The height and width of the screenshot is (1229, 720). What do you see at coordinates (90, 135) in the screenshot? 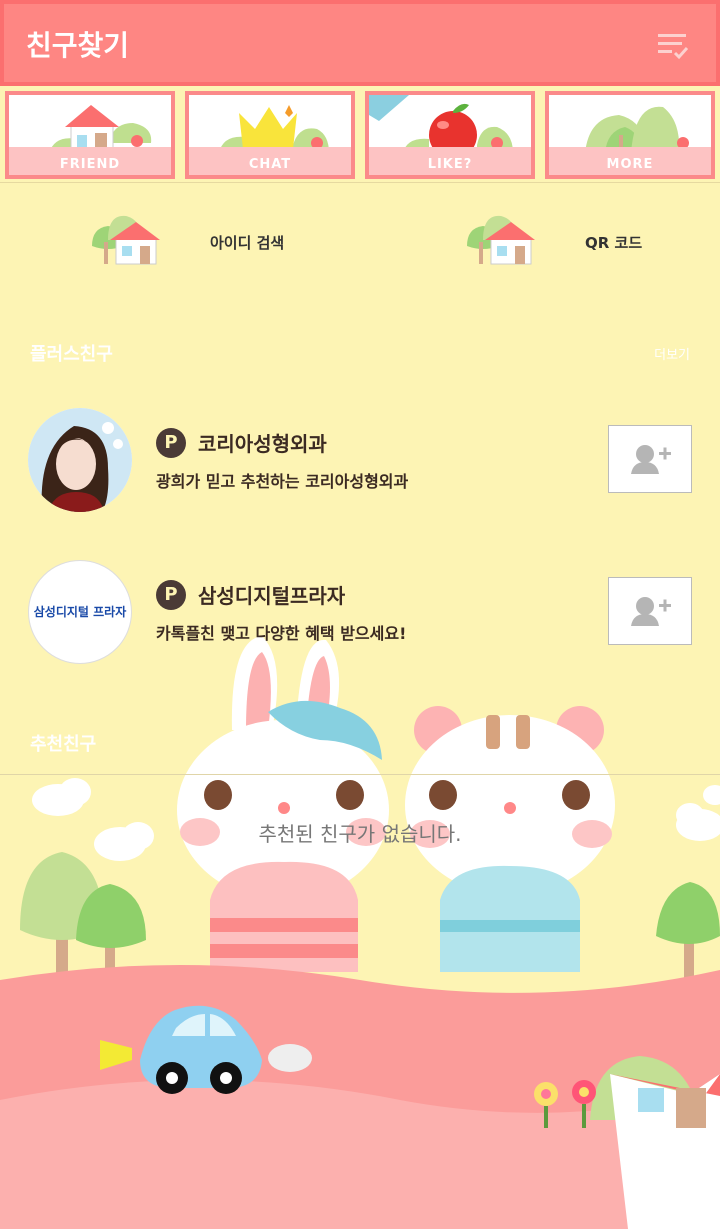
I see `tab-friend: FRIEND` at bounding box center [90, 135].